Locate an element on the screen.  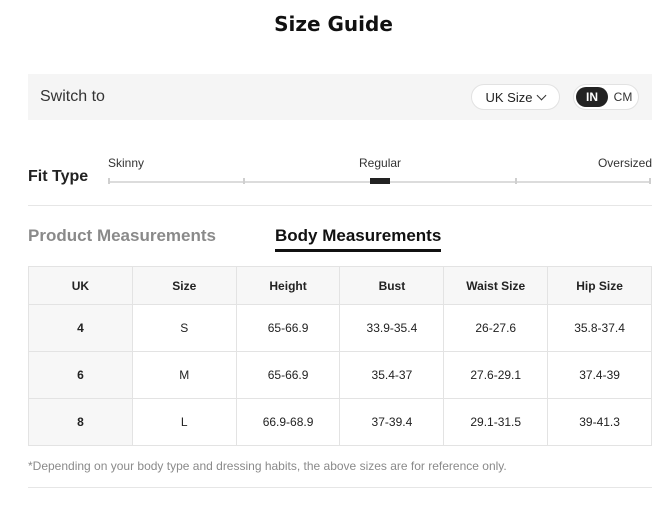
fit-option-oversized: Oversized is located at coordinates (625, 163).